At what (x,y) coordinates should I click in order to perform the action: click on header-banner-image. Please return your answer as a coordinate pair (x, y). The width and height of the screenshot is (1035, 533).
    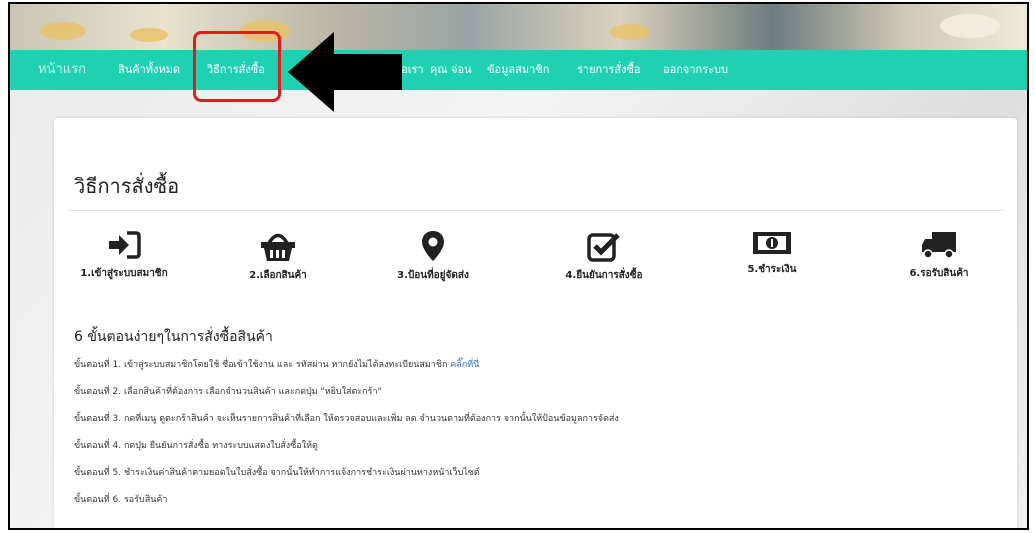
    Looking at the image, I should click on (518, 27).